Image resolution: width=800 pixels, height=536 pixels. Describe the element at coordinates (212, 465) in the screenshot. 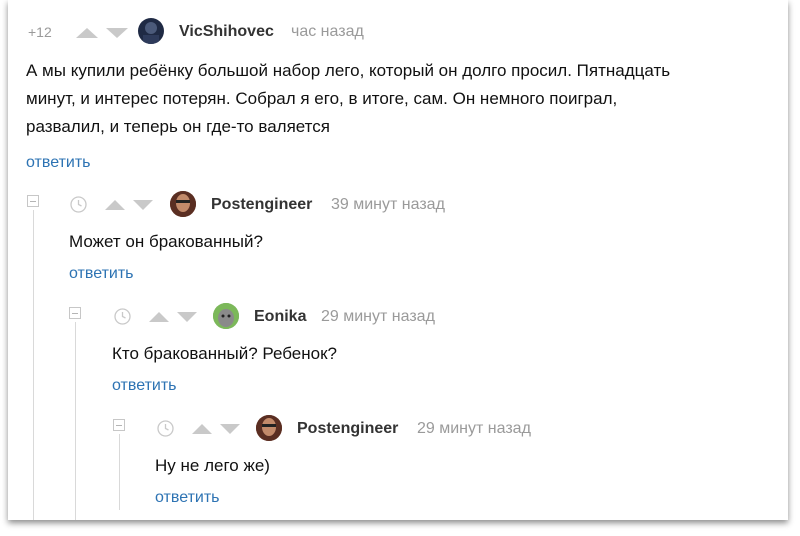

I see `comment-text: Ну не лего же)` at that location.